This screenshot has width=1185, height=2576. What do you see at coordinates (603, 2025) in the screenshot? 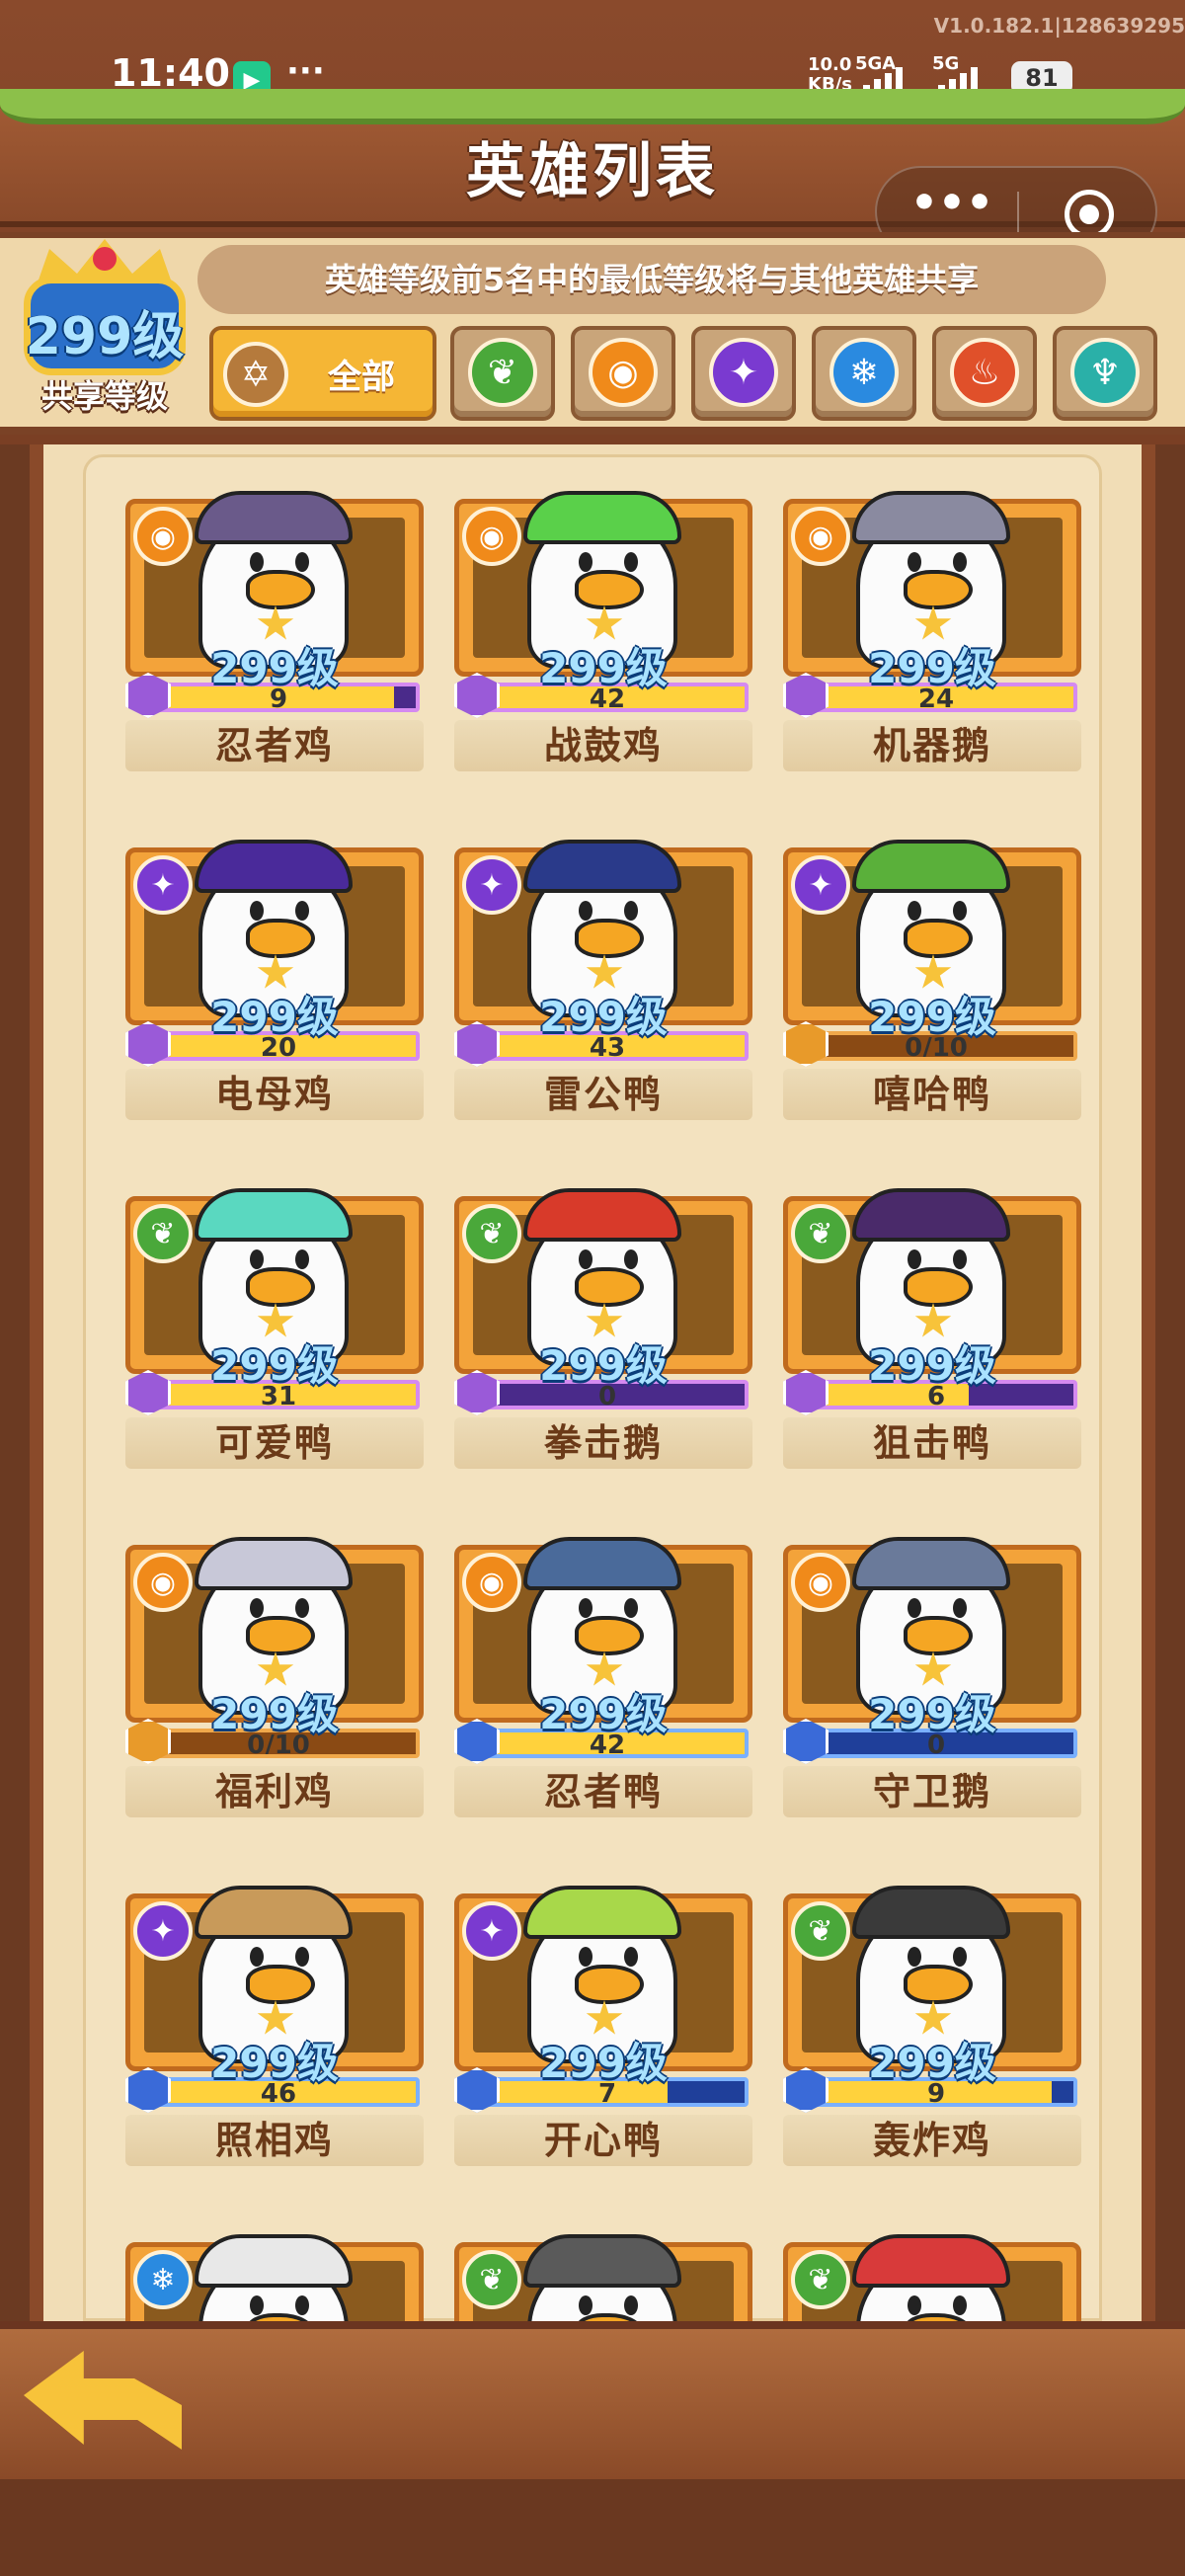
I see `hero-card: ✦ 299级 7 开心鸭` at bounding box center [603, 2025].